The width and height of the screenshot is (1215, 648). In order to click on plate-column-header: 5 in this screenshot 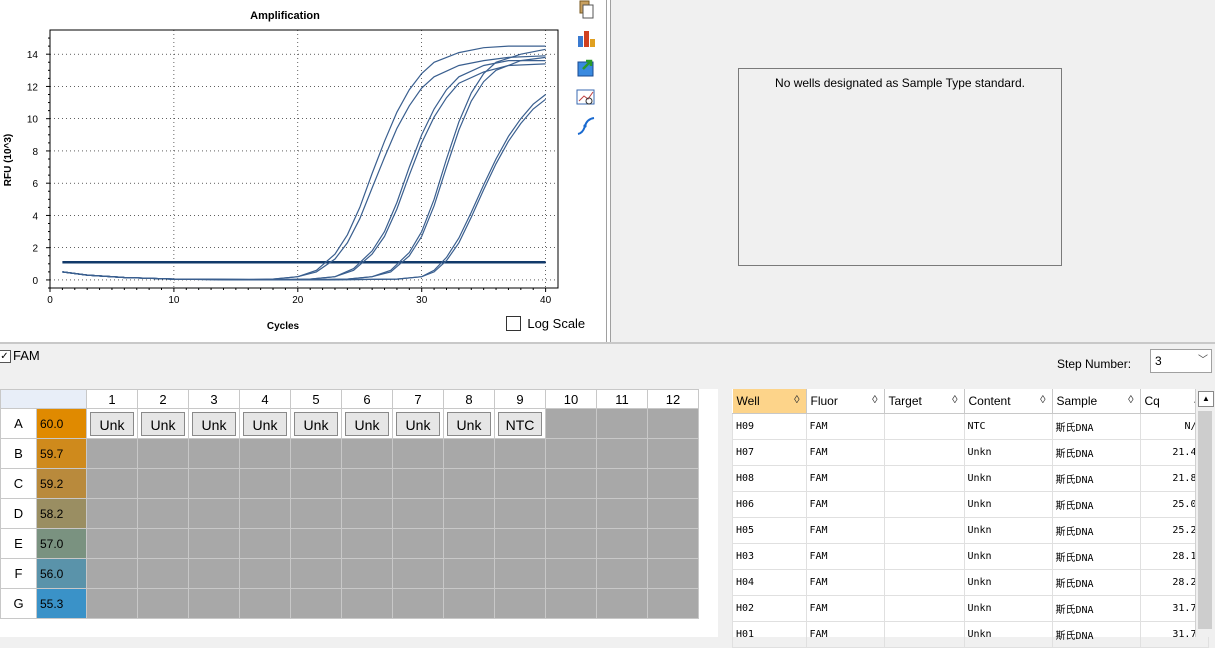, I will do `click(316, 399)`.